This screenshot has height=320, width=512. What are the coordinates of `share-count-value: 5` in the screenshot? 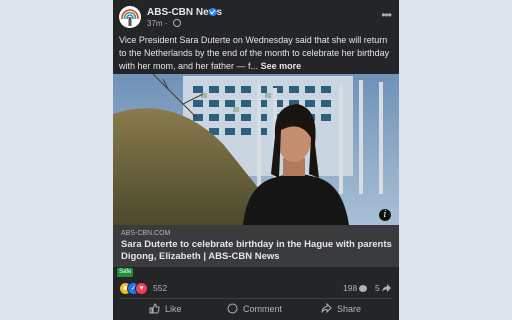 It's located at (377, 288).